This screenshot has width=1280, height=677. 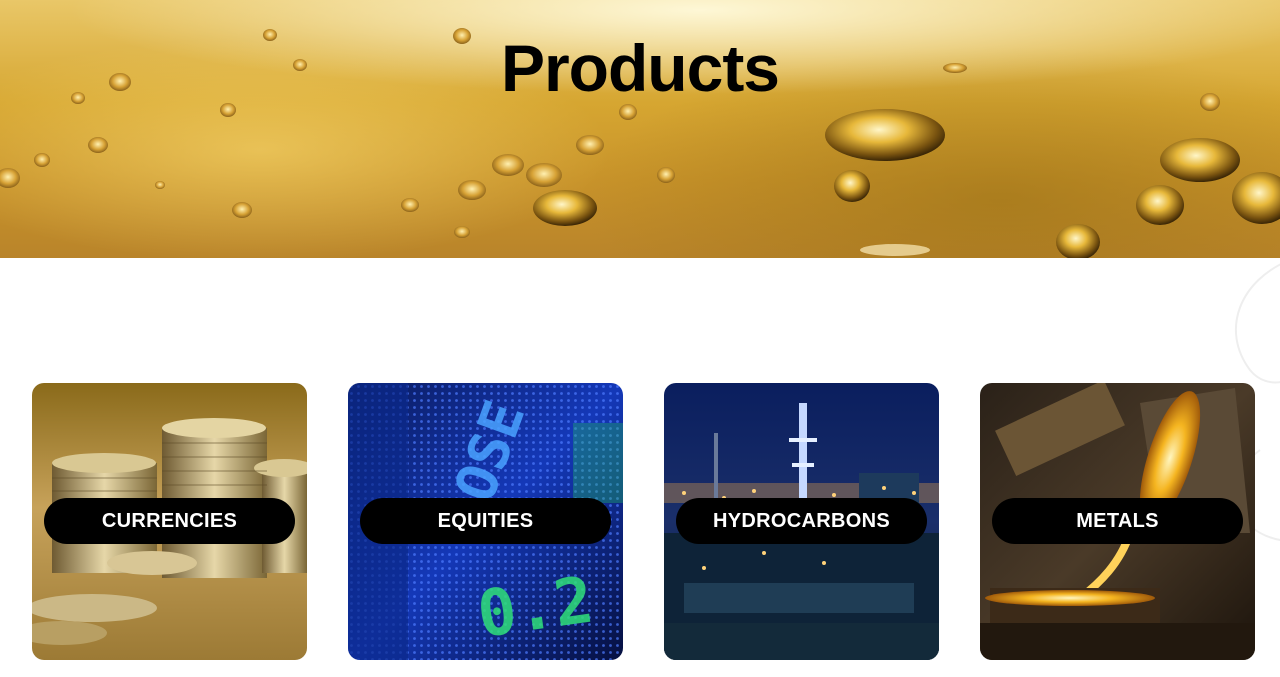 I want to click on product-card-equities: OSE 0.2 EQUITIES, so click(x=485, y=521).